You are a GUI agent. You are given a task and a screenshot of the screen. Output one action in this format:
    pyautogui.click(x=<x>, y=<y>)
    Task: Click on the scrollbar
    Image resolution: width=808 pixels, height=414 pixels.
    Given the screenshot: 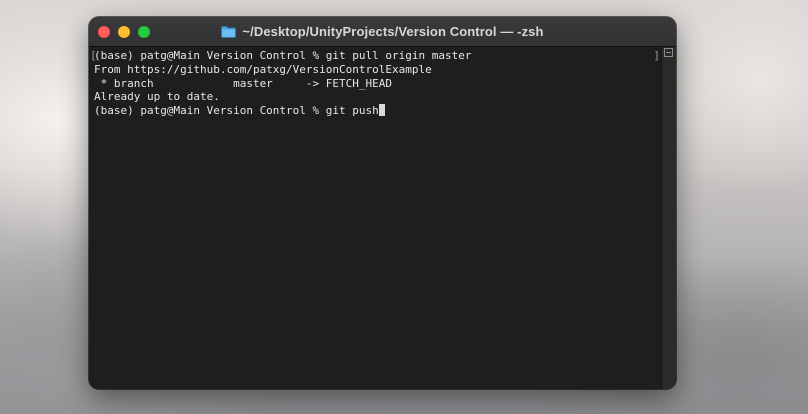 What is the action you would take?
    pyautogui.click(x=668, y=218)
    